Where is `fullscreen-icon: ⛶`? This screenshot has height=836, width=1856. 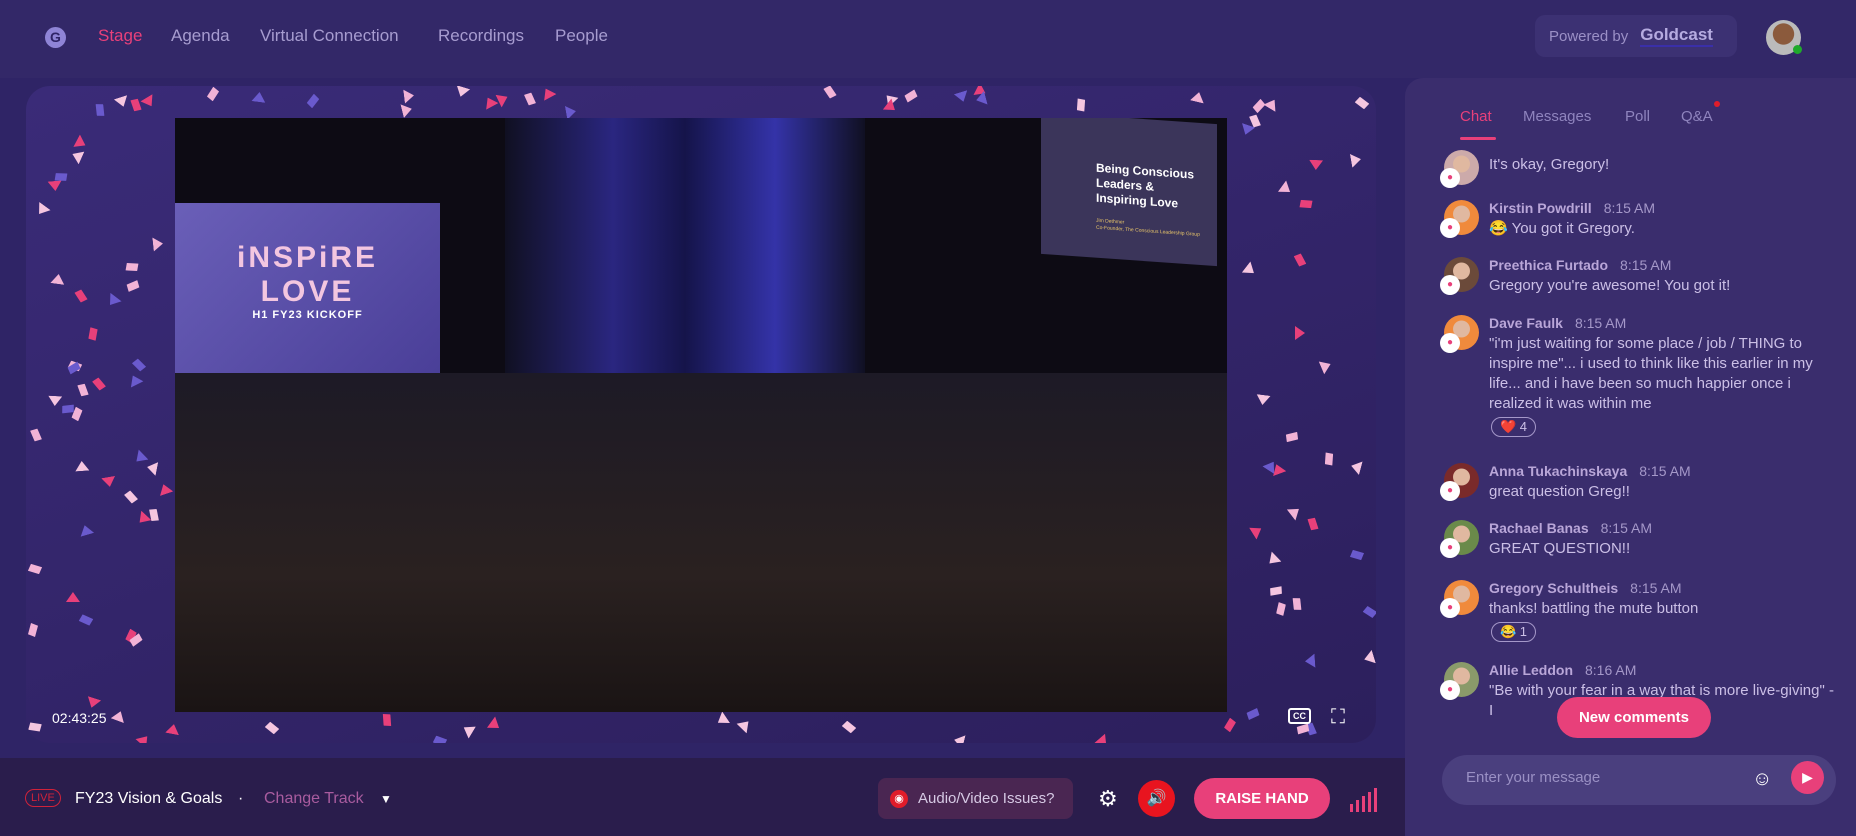
fullscreen-icon: ⛶ is located at coordinates (1338, 717).